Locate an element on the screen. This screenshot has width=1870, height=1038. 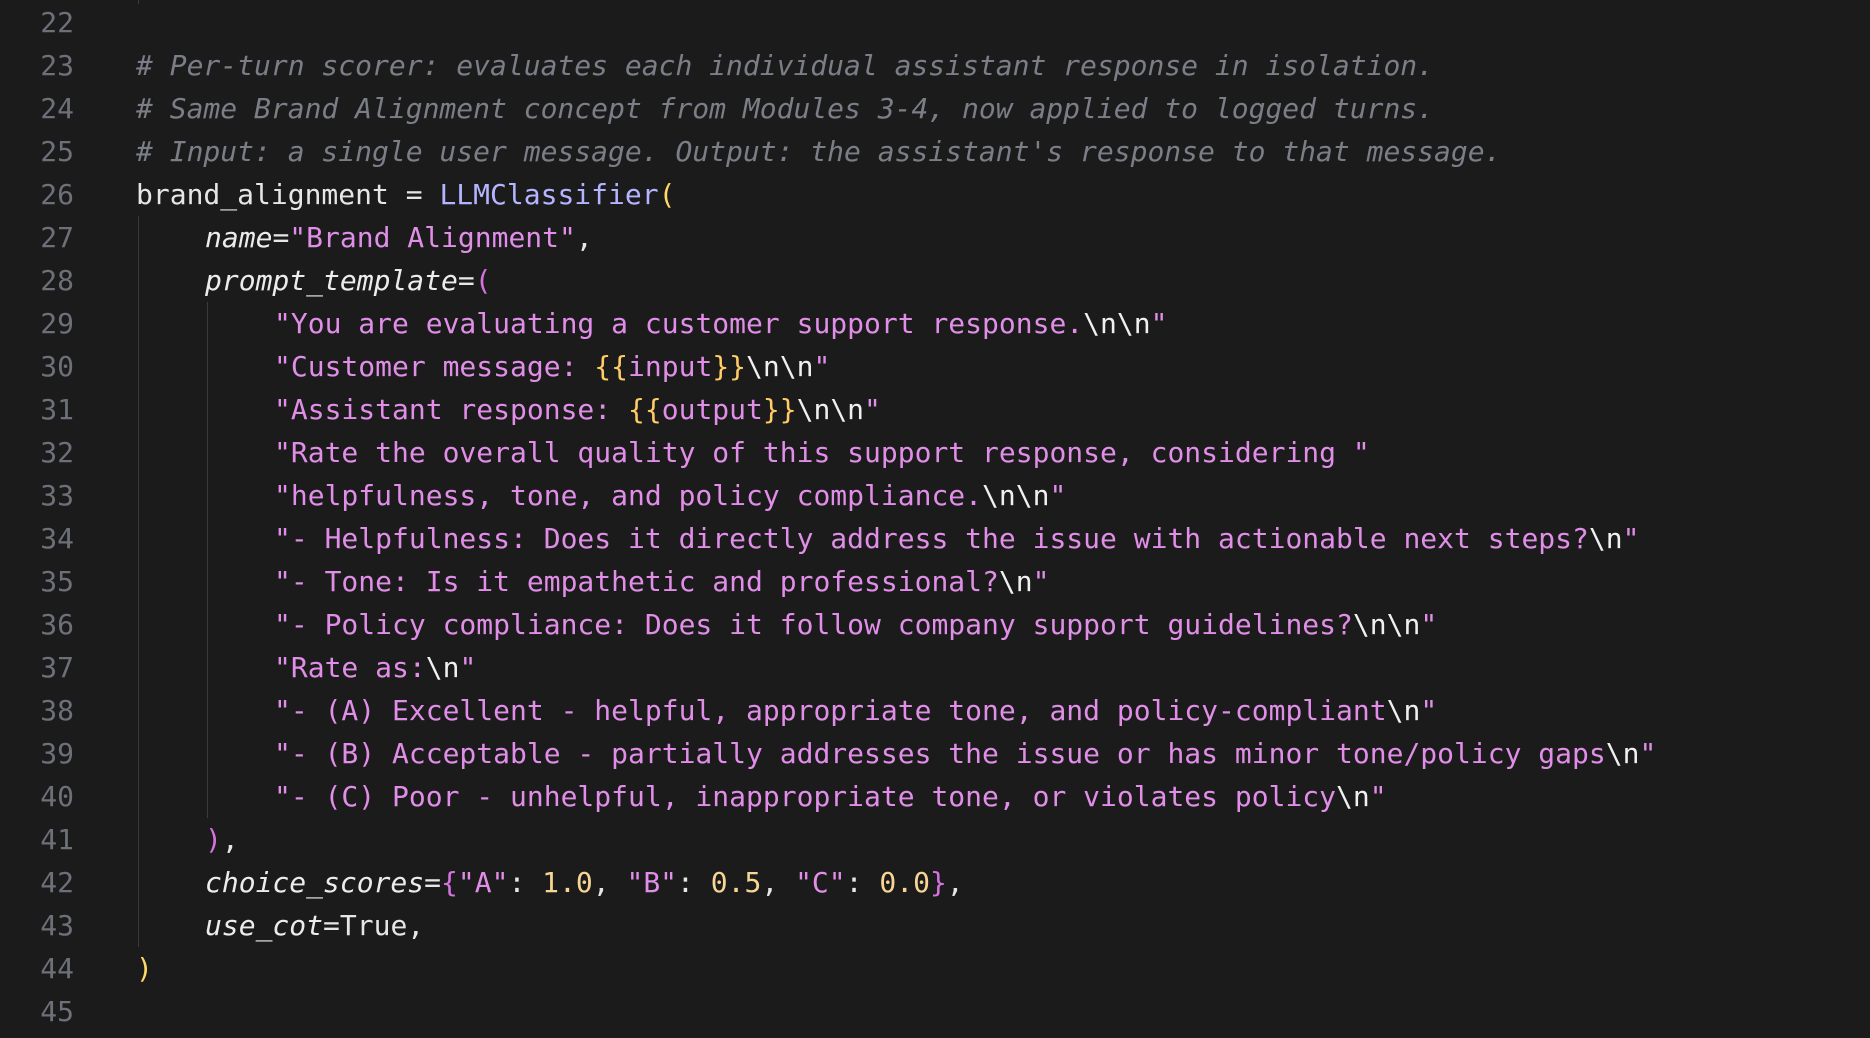
code-line: 41), is located at coordinates (935, 839).